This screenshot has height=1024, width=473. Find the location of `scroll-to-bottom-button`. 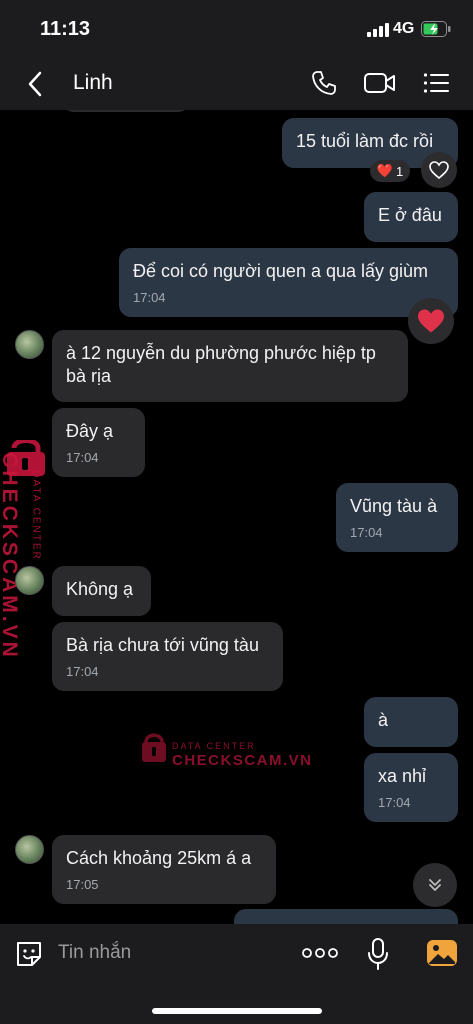

scroll-to-bottom-button is located at coordinates (435, 885).